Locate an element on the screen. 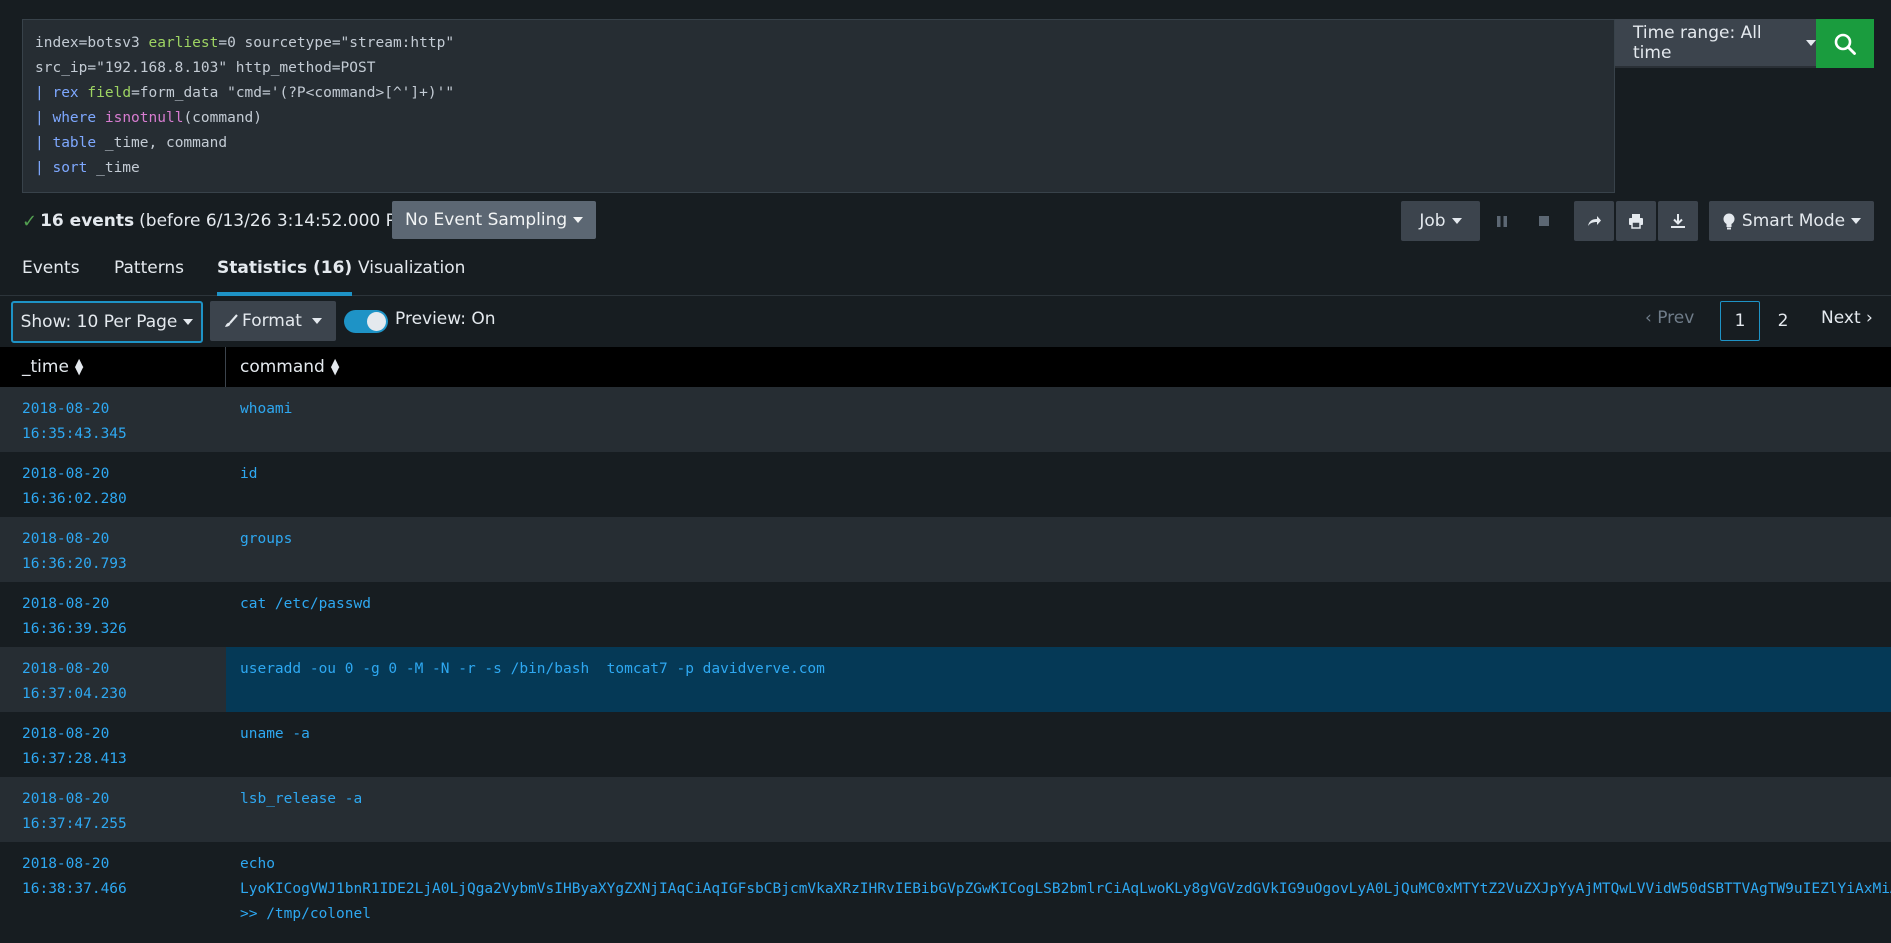 The height and width of the screenshot is (943, 1891). tab-patterns: Patterns is located at coordinates (149, 277).